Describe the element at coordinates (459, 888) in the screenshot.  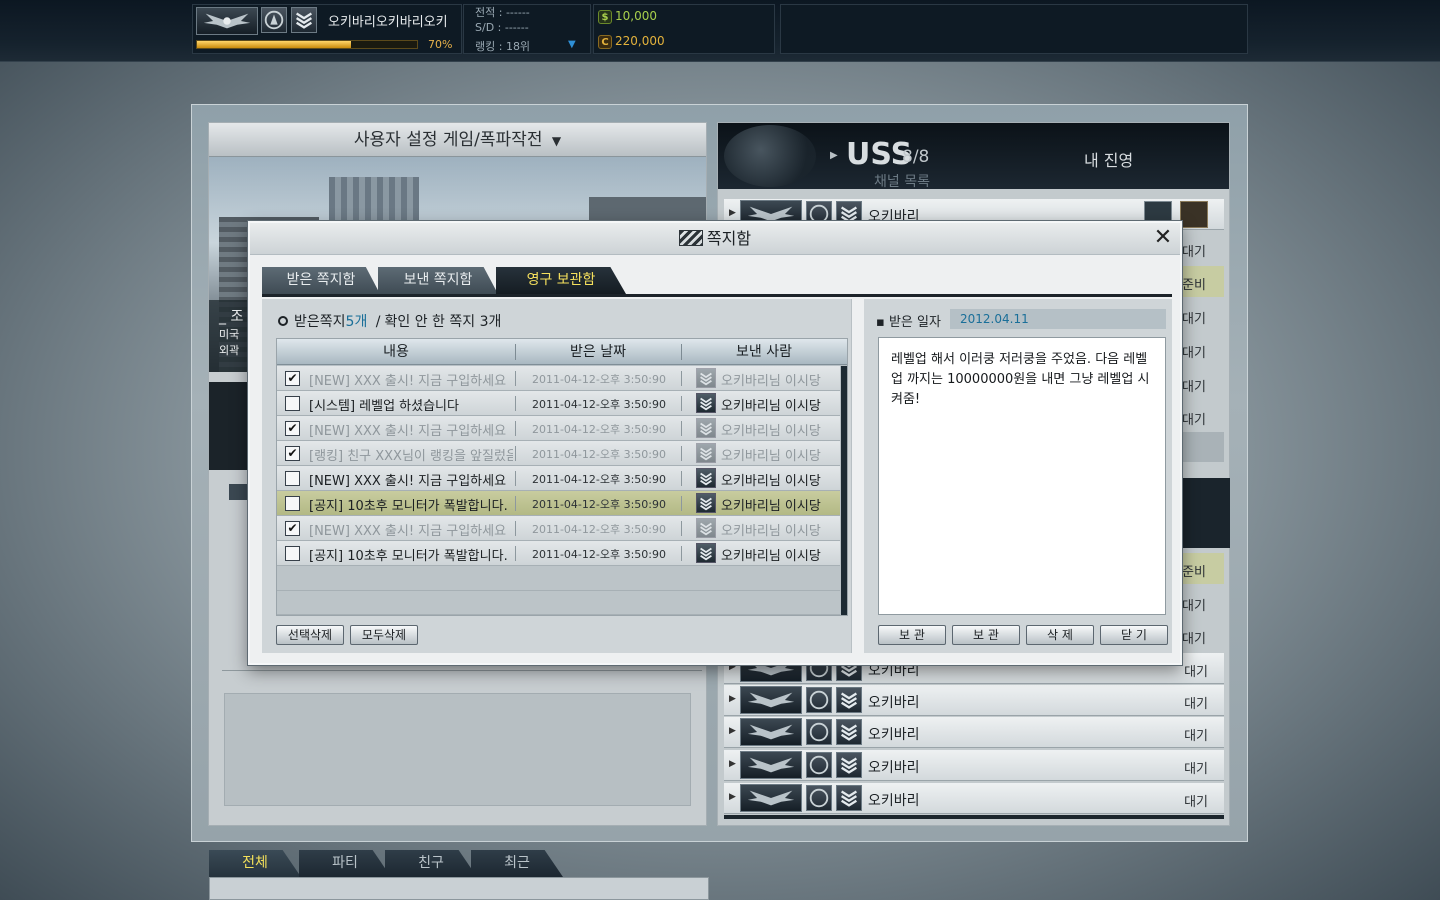
I see `chat-input` at that location.